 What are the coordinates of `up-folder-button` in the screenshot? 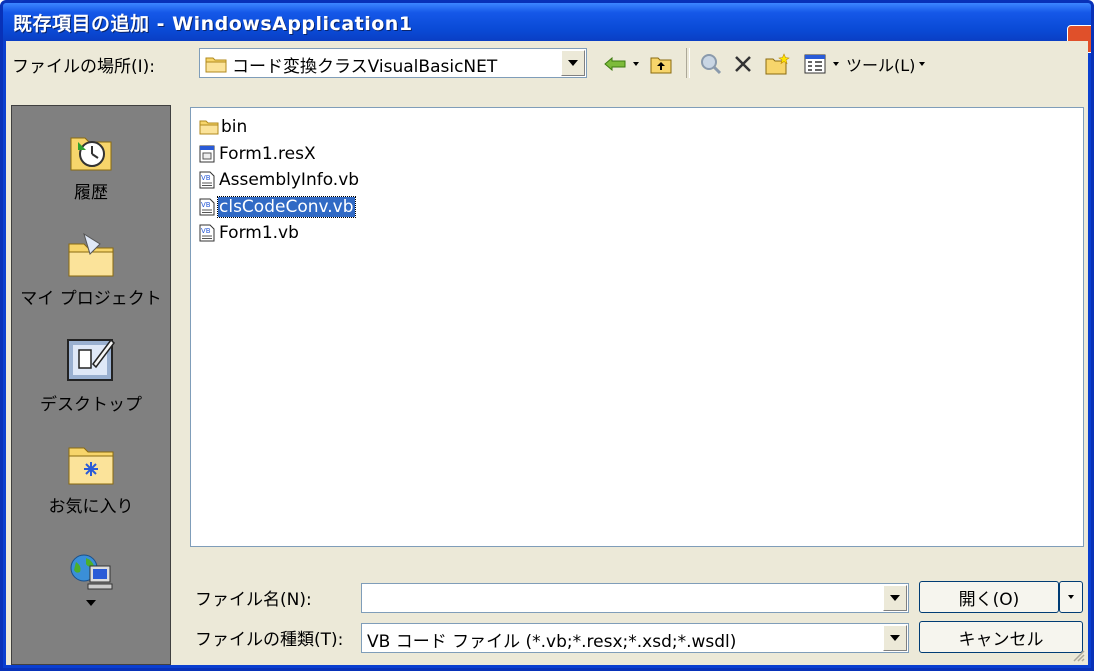 It's located at (661, 64).